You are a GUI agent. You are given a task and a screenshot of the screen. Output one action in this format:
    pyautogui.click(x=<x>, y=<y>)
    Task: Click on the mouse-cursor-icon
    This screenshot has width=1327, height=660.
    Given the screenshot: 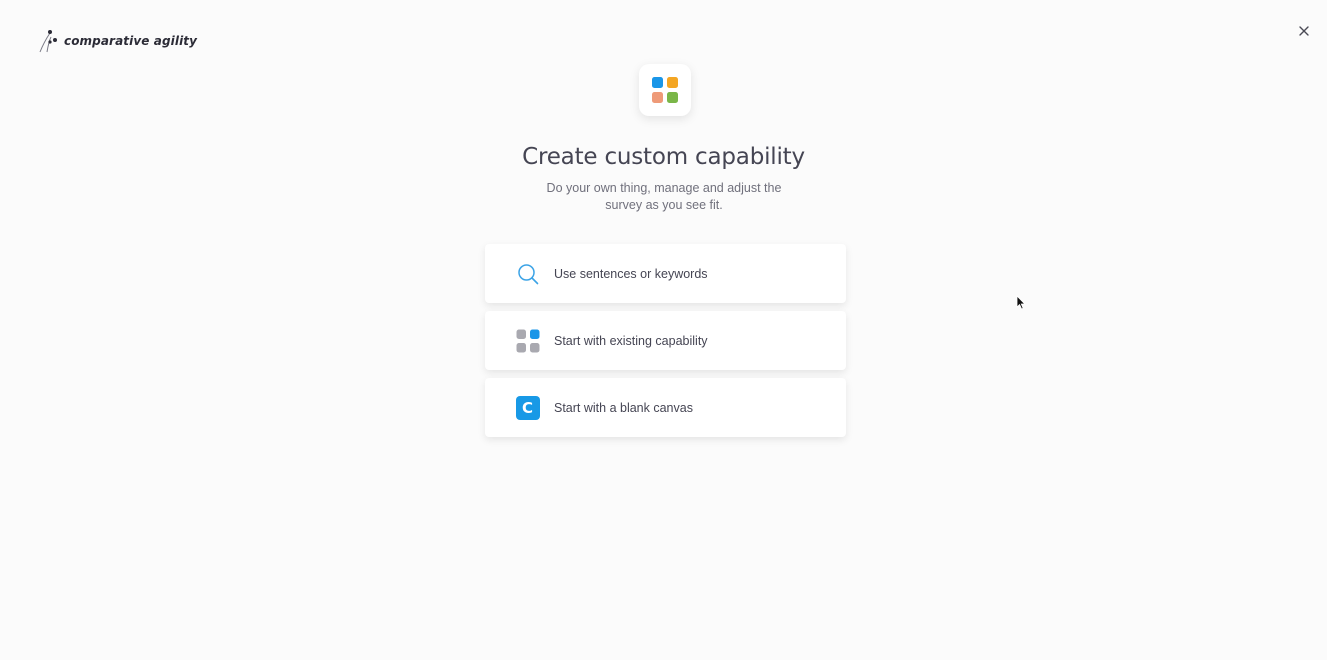 What is the action you would take?
    pyautogui.click(x=1021, y=305)
    